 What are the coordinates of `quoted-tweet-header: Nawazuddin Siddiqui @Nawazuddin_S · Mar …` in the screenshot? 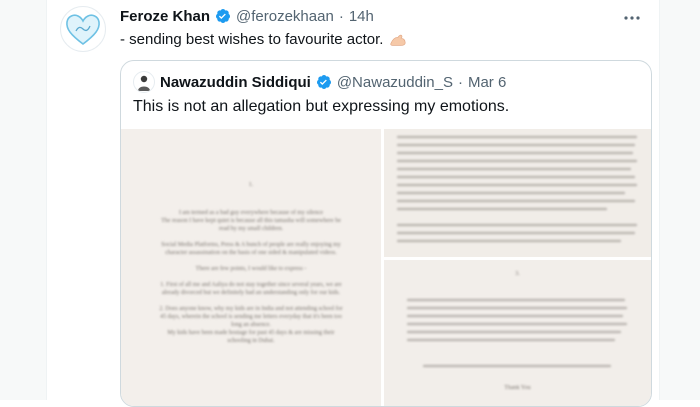 It's located at (319, 82).